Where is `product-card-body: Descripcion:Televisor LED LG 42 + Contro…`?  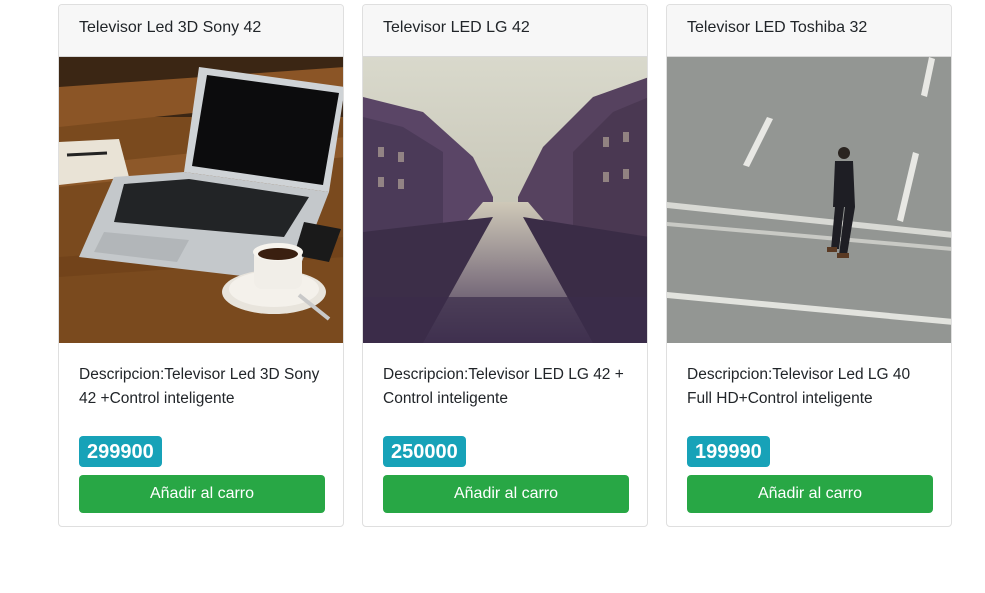 product-card-body: Descripcion:Televisor LED LG 42 + Contro… is located at coordinates (505, 428).